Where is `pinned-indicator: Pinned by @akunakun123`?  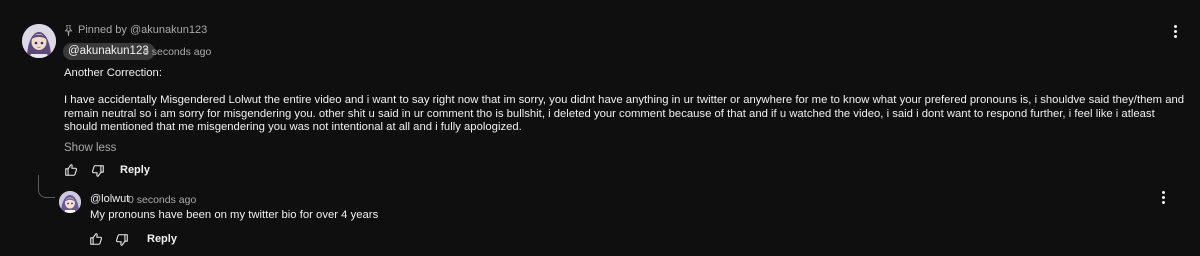 pinned-indicator: Pinned by @akunakun123 is located at coordinates (135, 30).